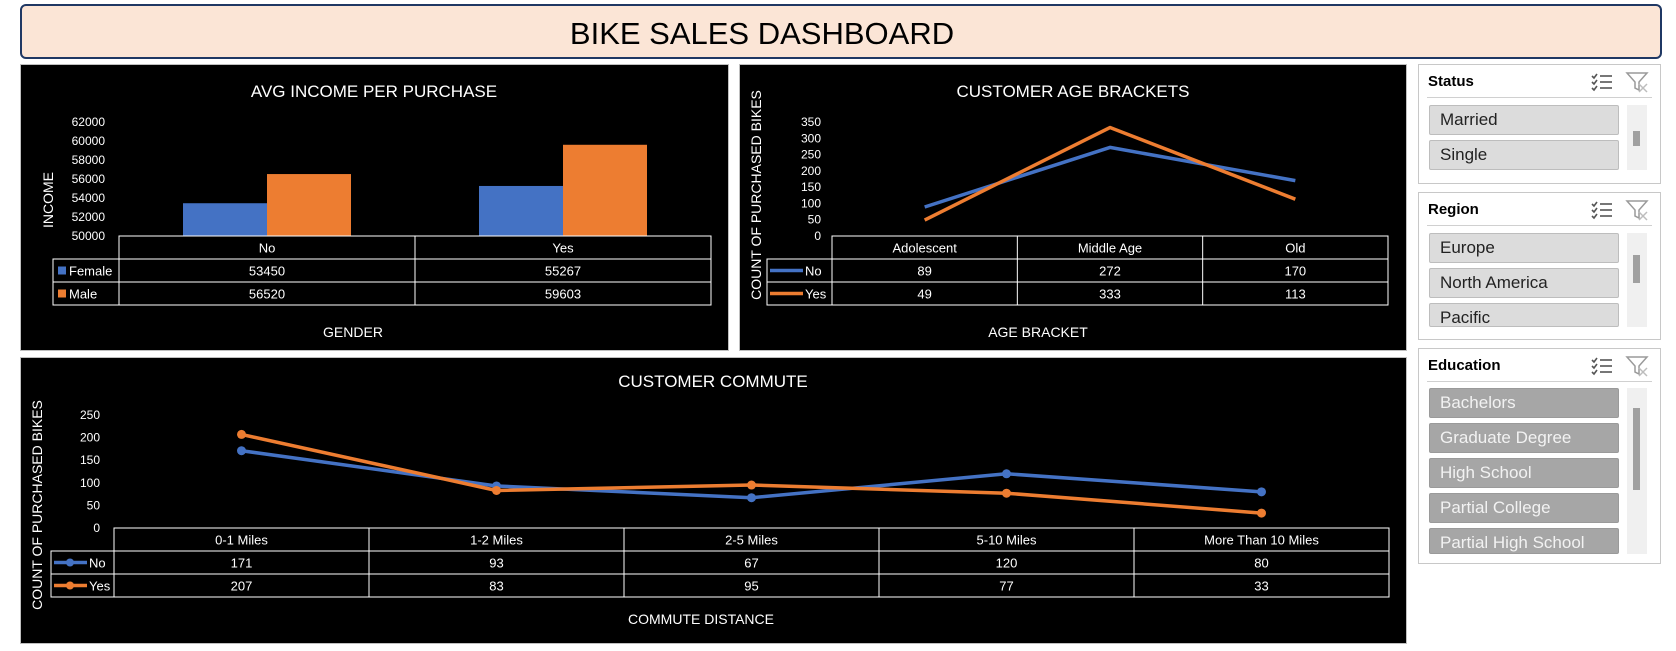  I want to click on region-slicer-divider, so click(1539, 225).